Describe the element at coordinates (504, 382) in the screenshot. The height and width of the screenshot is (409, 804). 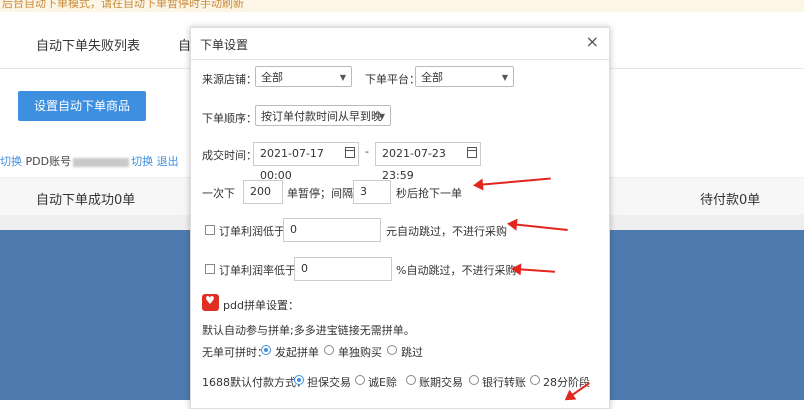
I see `pay-opt-3: 银行转账` at that location.